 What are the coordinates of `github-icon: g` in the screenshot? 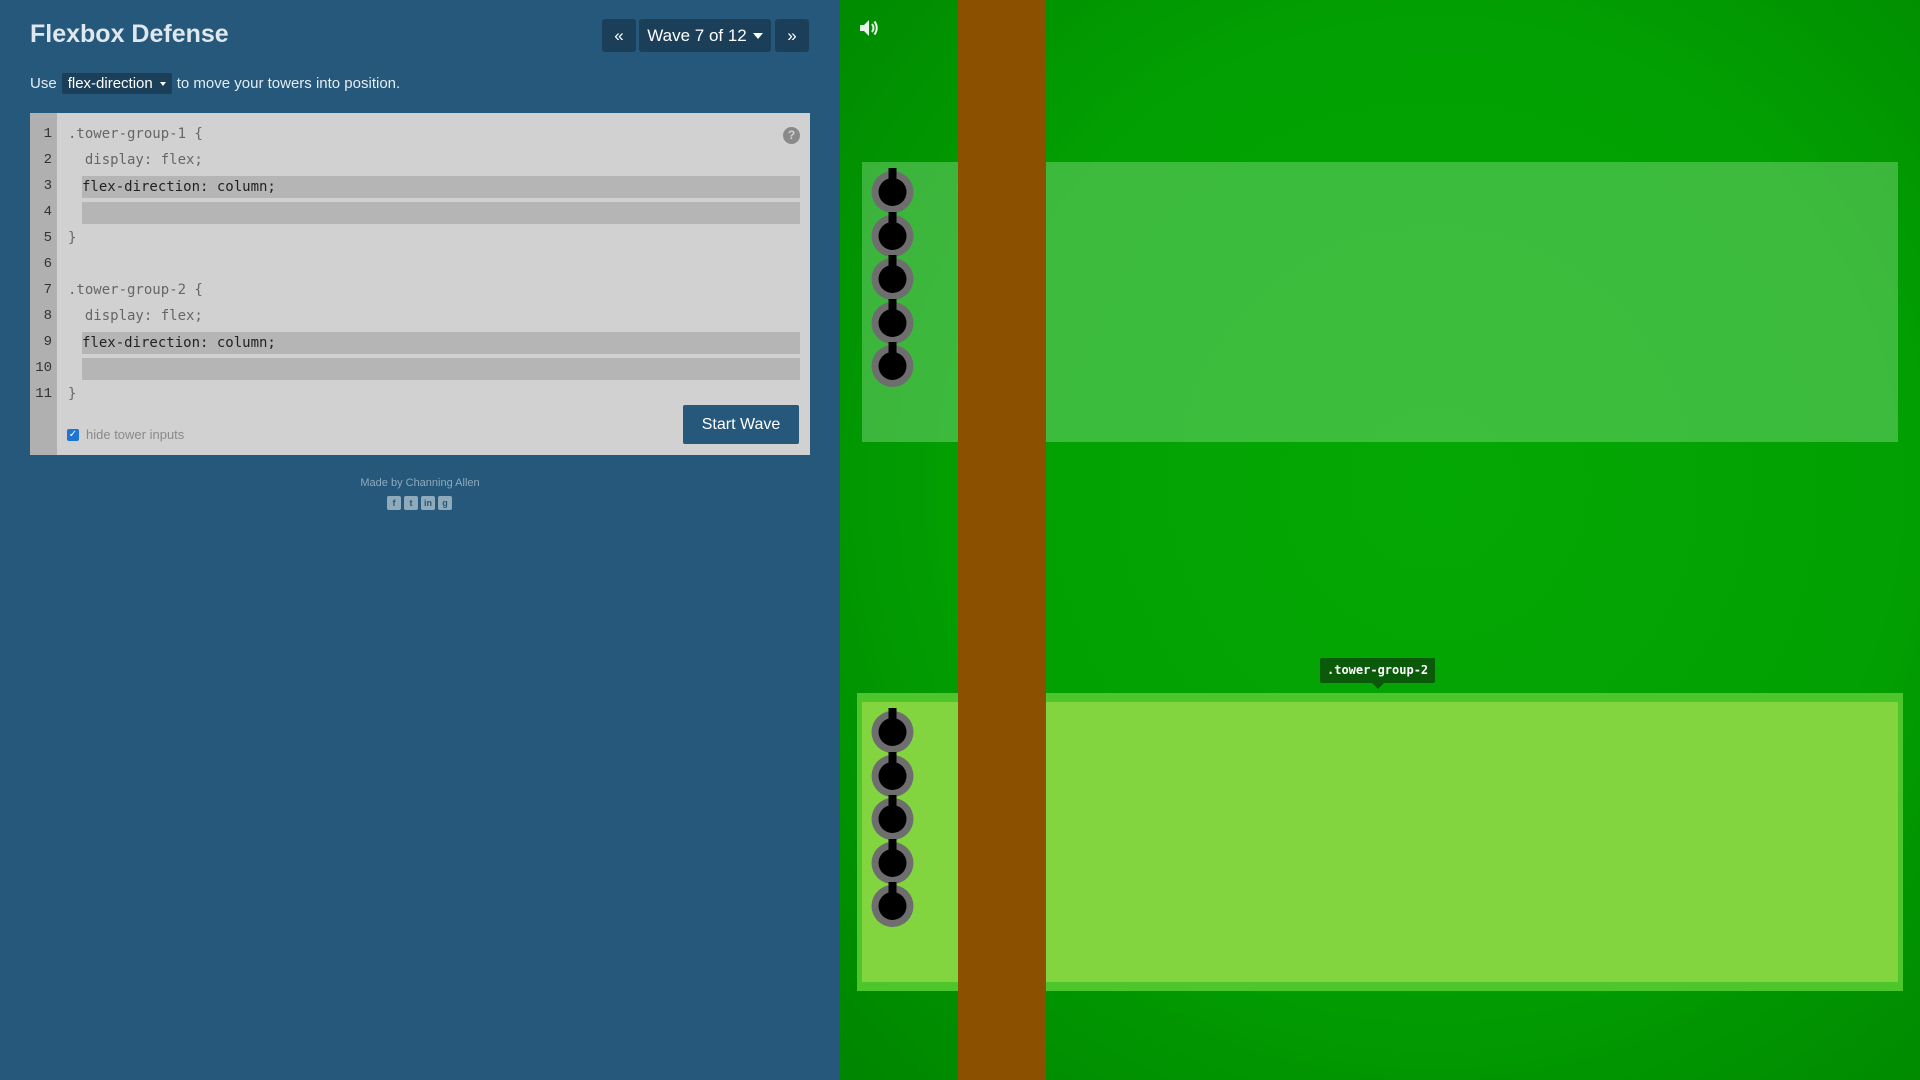 It's located at (445, 503).